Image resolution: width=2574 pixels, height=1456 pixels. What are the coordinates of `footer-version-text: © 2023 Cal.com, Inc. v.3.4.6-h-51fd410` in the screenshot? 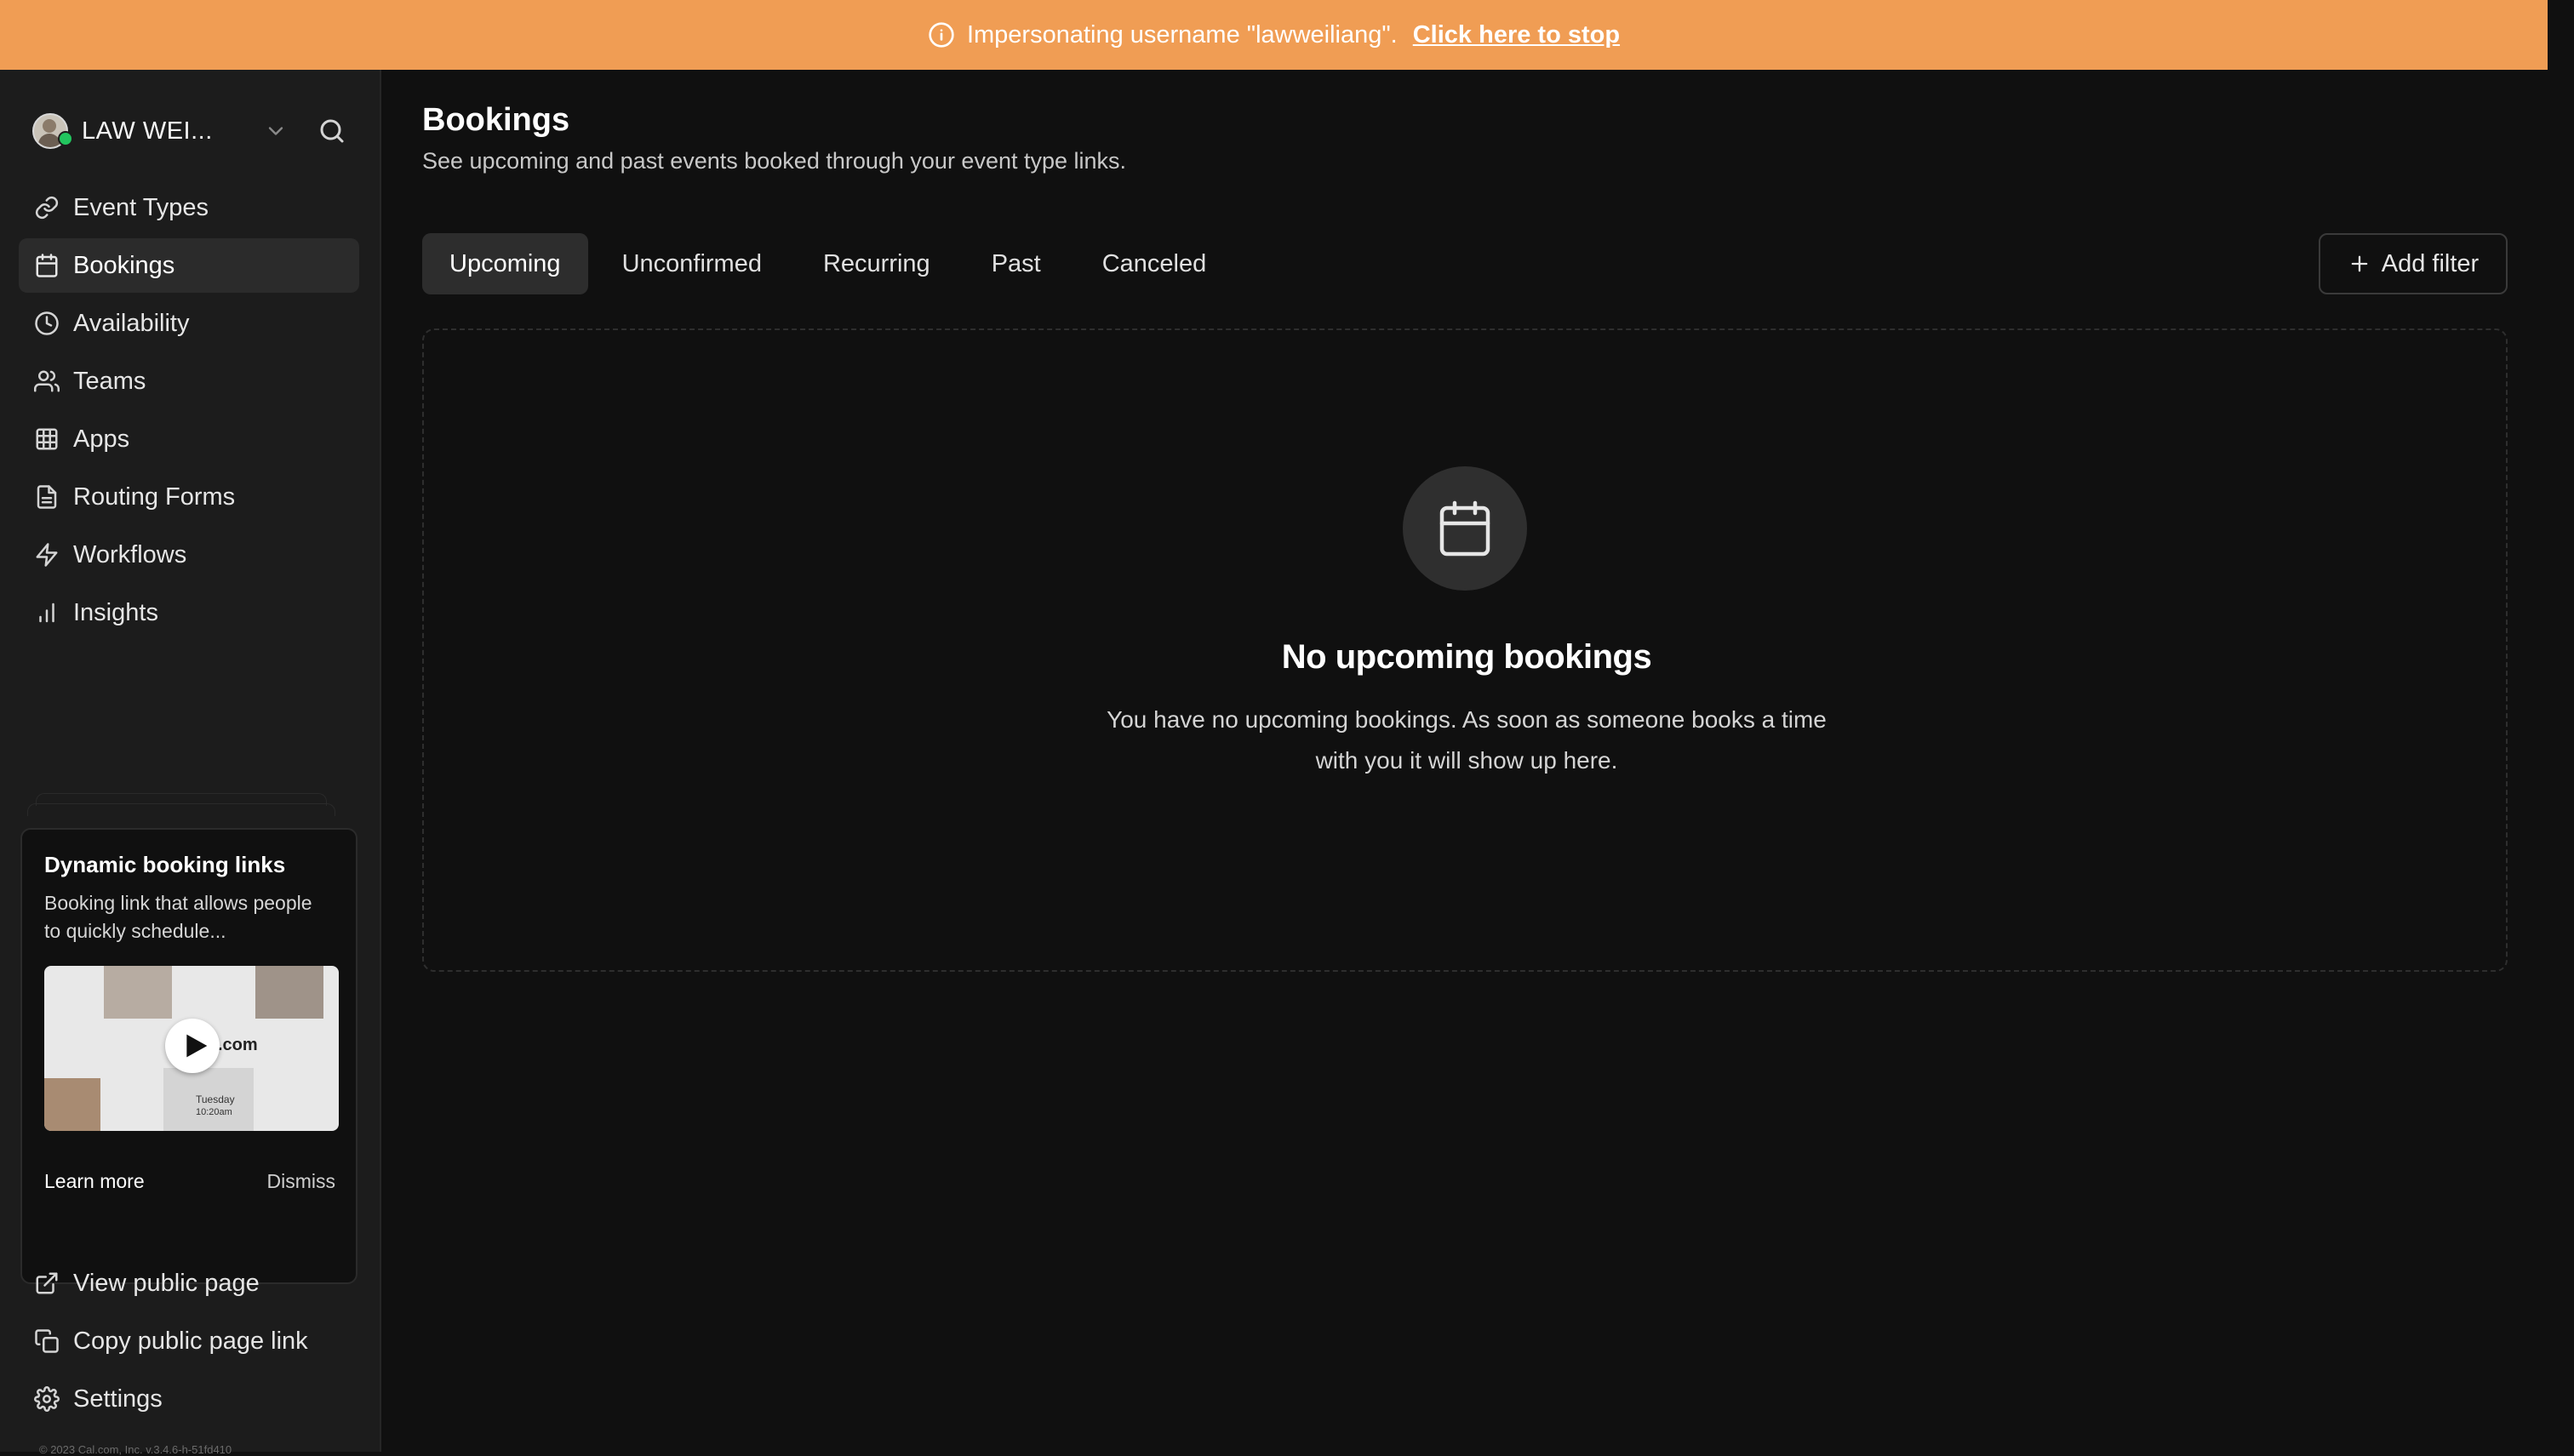 It's located at (135, 1449).